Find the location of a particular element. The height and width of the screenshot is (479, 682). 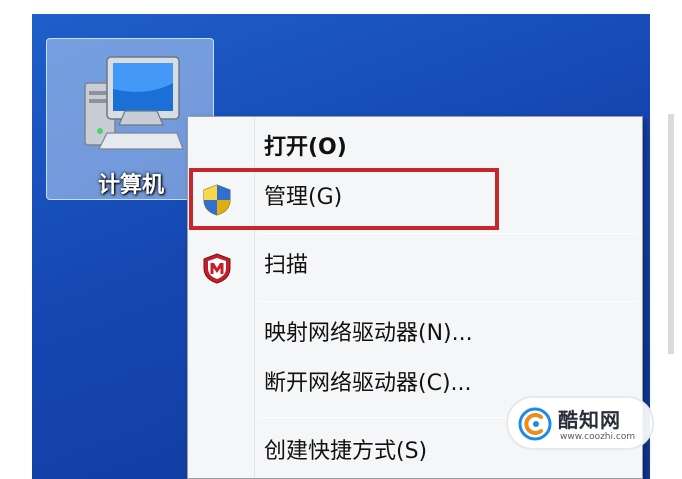

computer-icon is located at coordinates (134, 103).